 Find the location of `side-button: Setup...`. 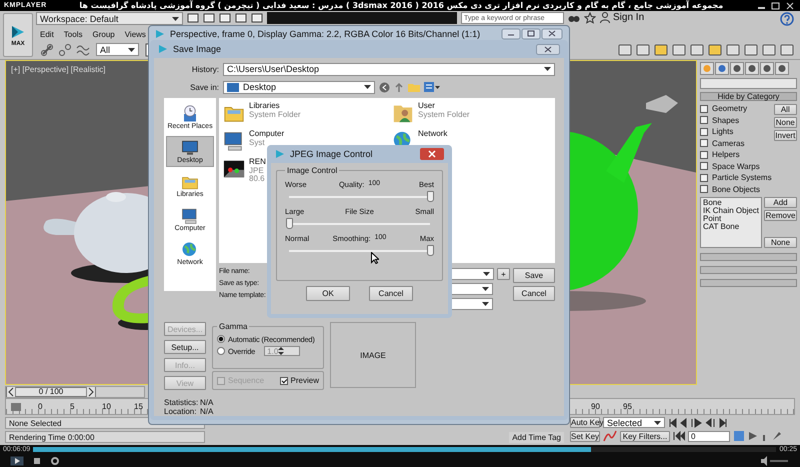

side-button: Setup... is located at coordinates (185, 347).